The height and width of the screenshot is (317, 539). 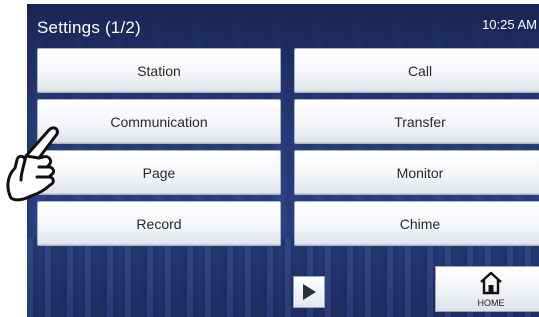 I want to click on station-button: Station, so click(x=159, y=70).